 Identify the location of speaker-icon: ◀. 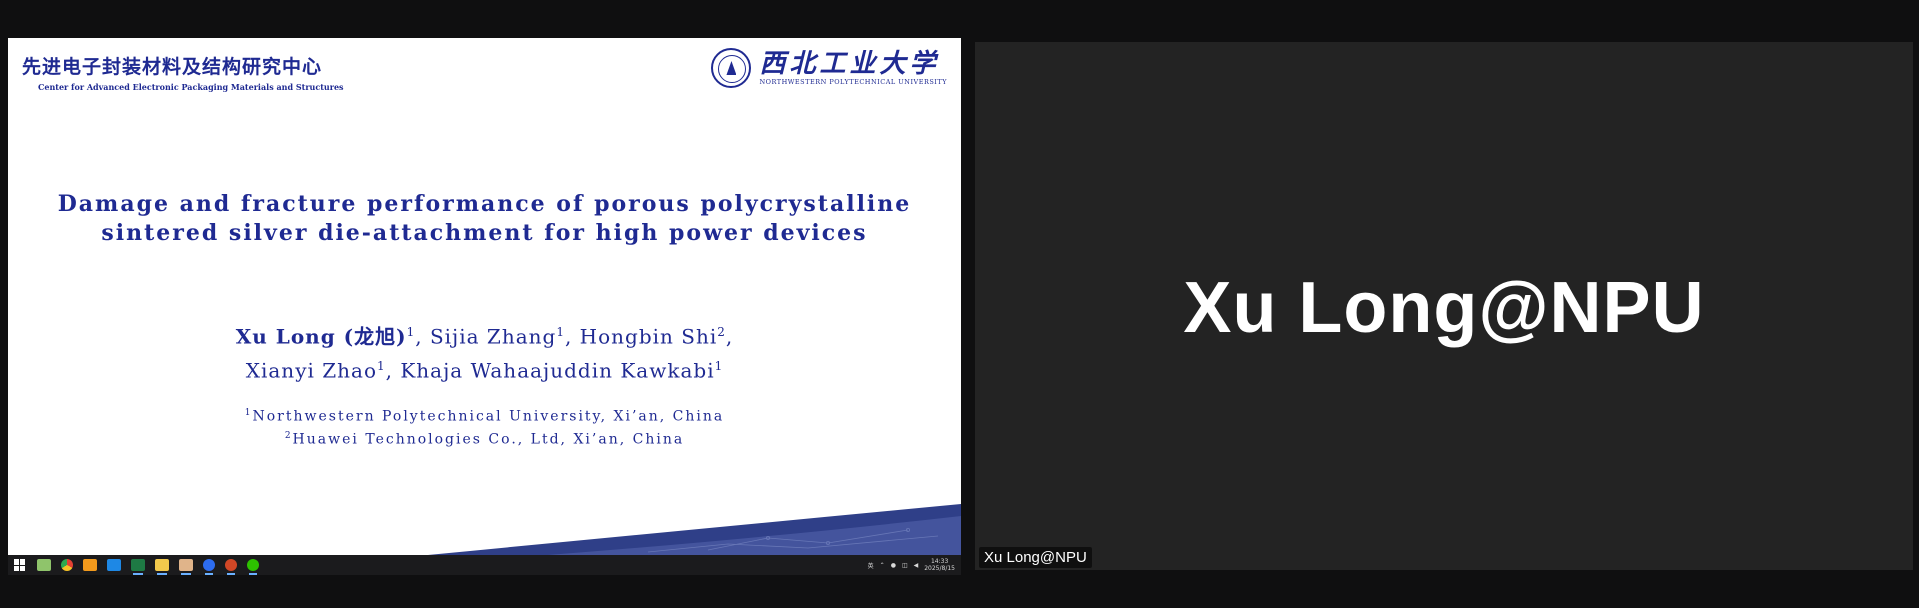
(916, 565).